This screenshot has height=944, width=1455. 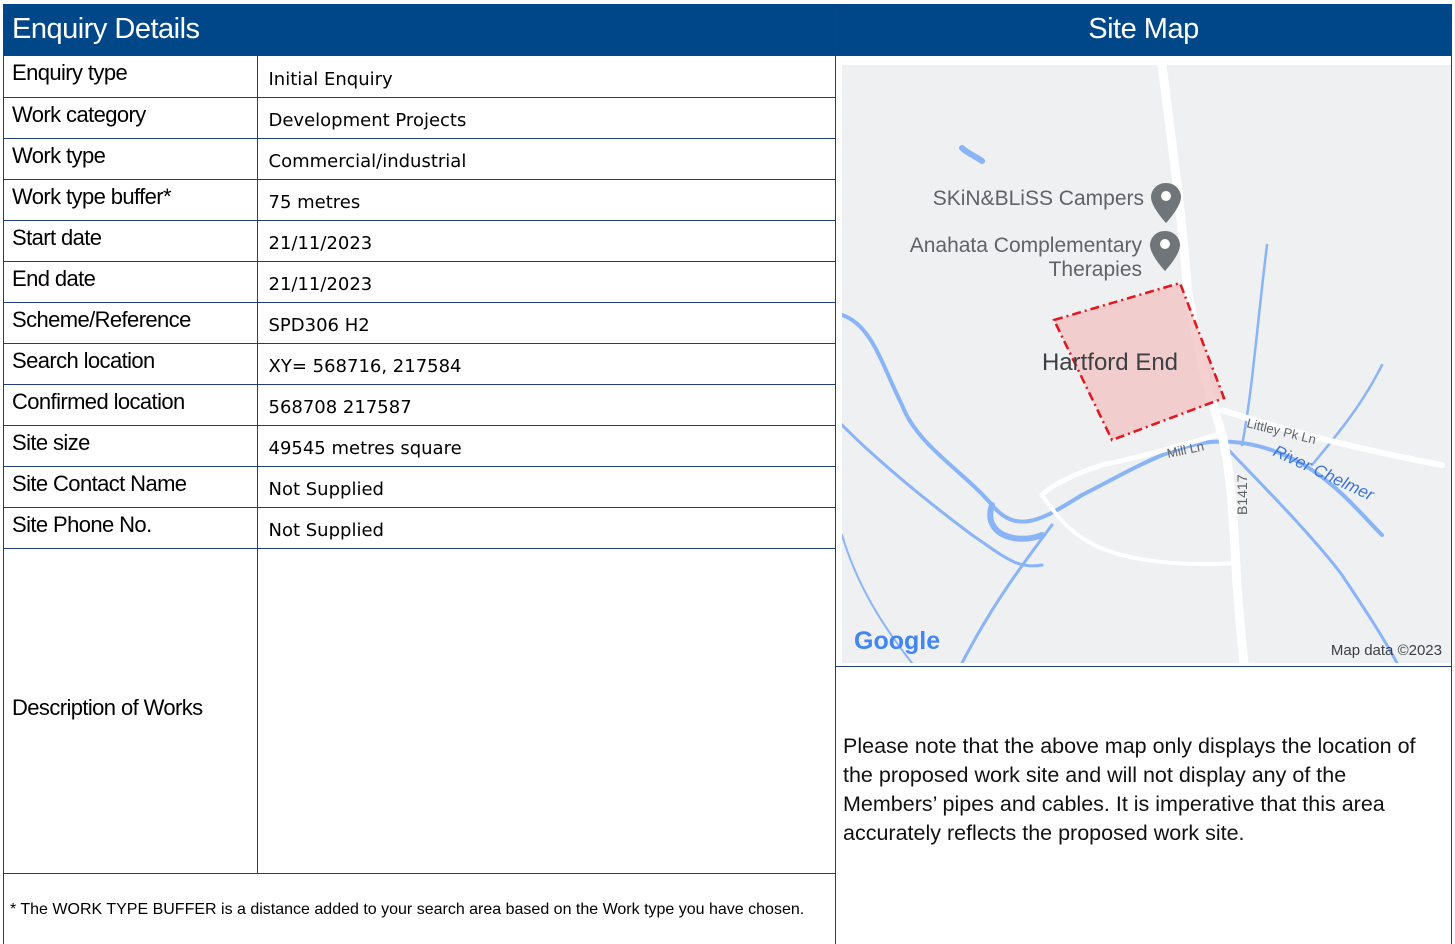 I want to click on detail-row: Start date 21/11/2023, so click(x=420, y=241).